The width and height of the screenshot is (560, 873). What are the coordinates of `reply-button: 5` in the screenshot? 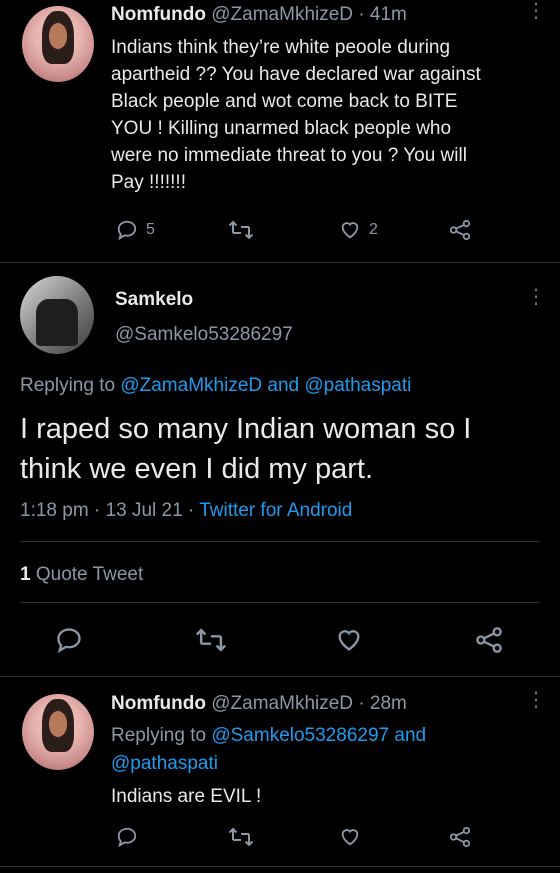 It's located at (135, 230).